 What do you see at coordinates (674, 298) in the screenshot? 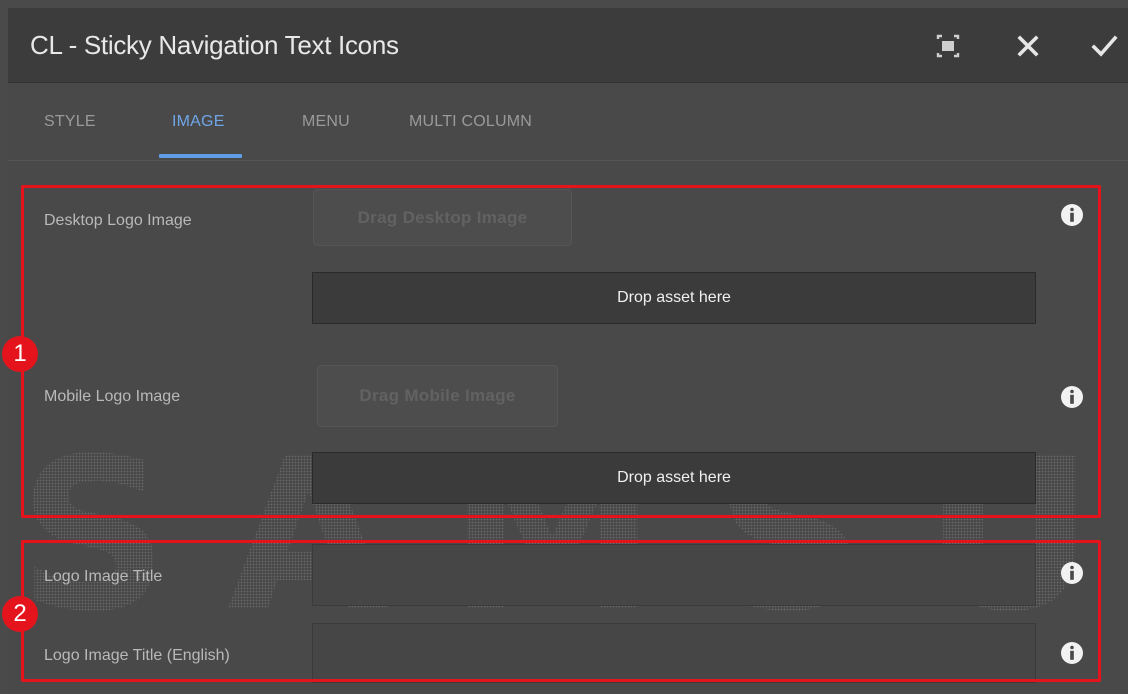
I see `desktop-image-dropzone: Drop asset here` at bounding box center [674, 298].